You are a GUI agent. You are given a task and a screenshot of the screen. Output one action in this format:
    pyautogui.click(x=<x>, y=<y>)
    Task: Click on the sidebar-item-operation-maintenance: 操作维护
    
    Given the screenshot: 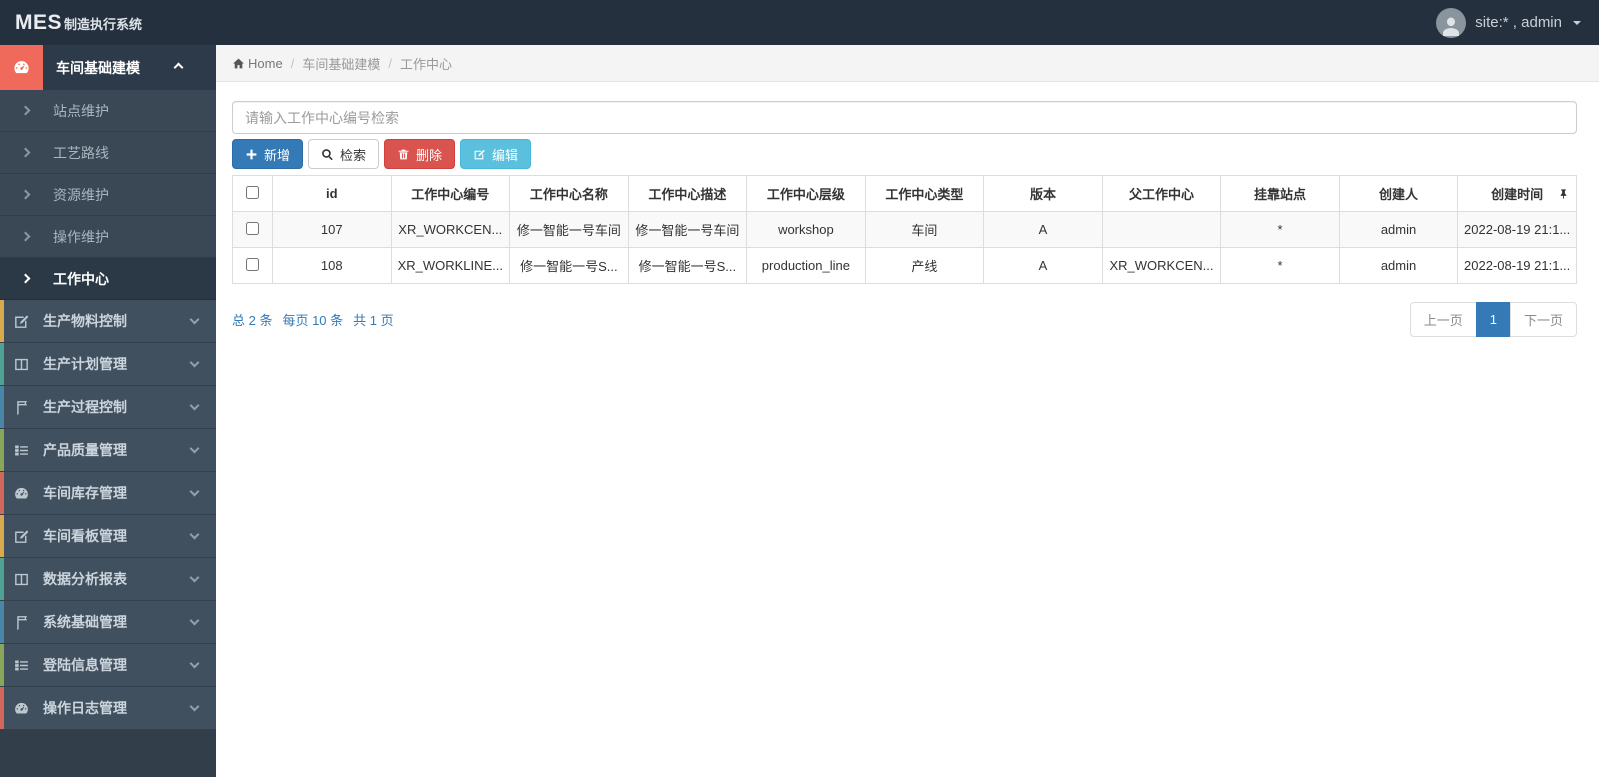 What is the action you would take?
    pyautogui.click(x=108, y=237)
    